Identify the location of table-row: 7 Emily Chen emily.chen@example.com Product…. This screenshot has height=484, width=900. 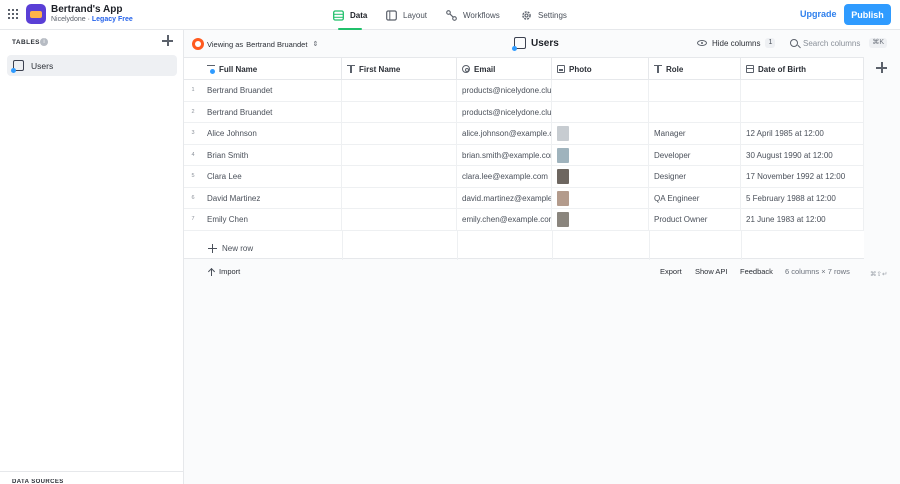
(524, 220).